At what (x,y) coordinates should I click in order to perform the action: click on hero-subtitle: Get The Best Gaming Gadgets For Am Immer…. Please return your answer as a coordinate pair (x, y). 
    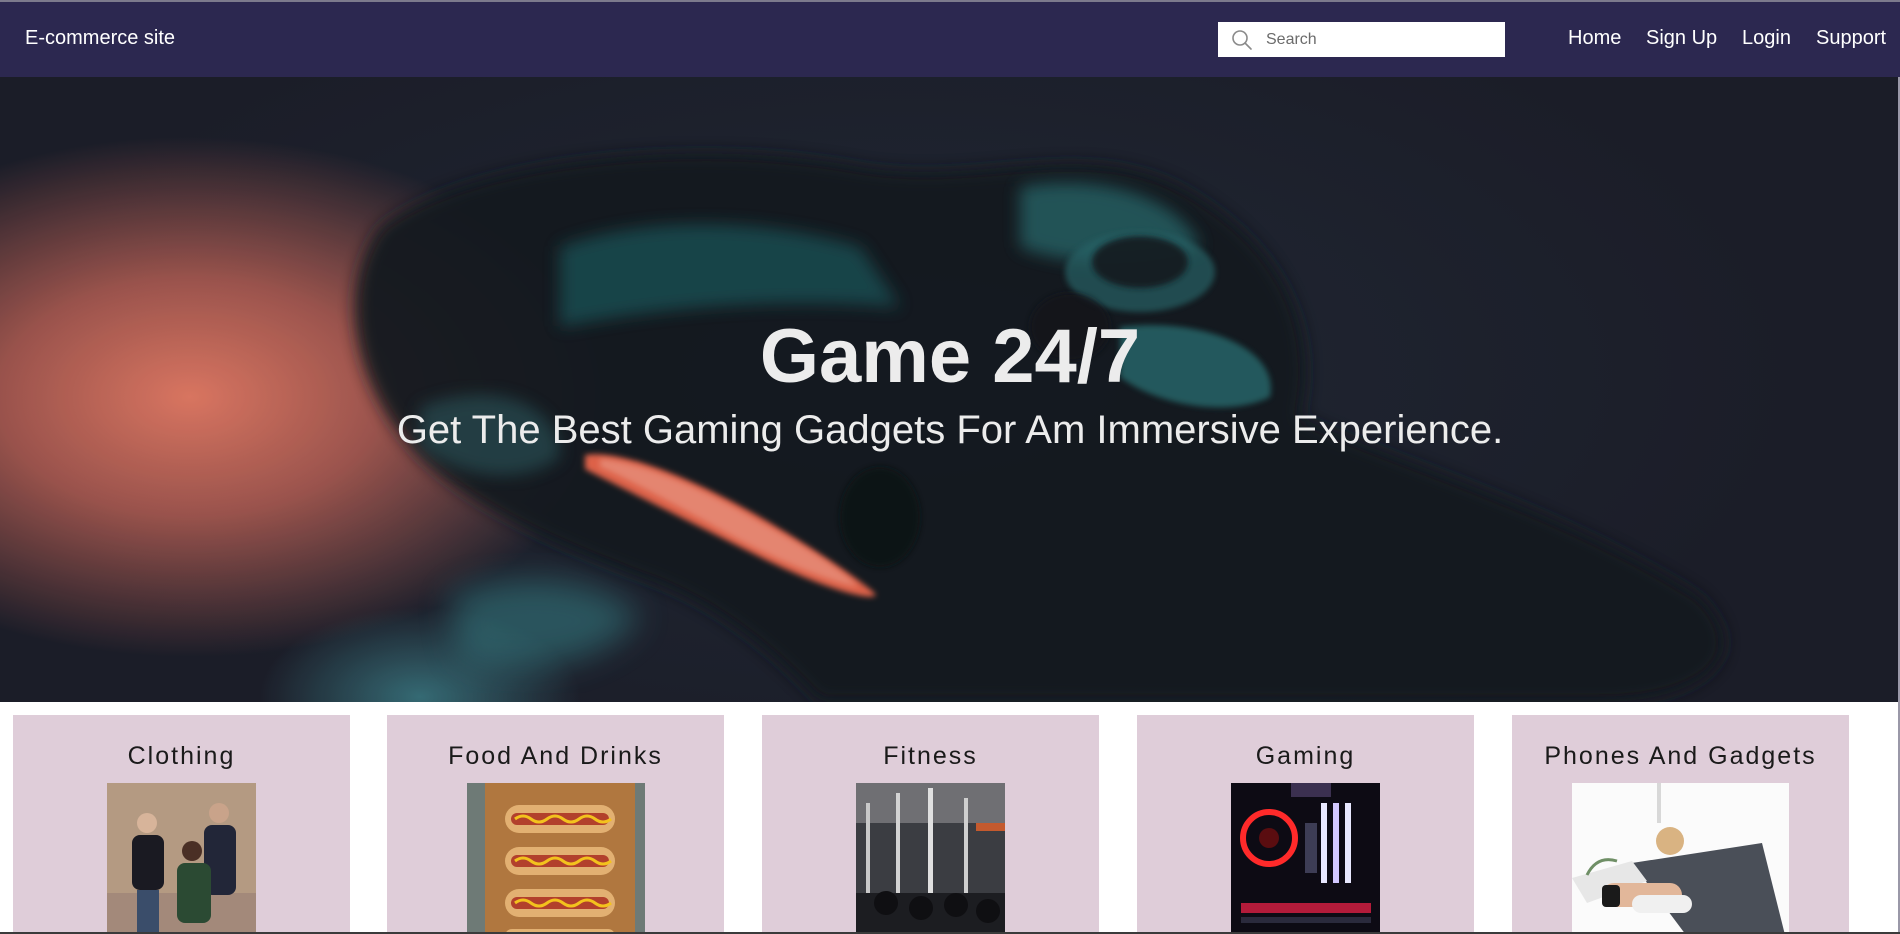
    Looking at the image, I should click on (950, 430).